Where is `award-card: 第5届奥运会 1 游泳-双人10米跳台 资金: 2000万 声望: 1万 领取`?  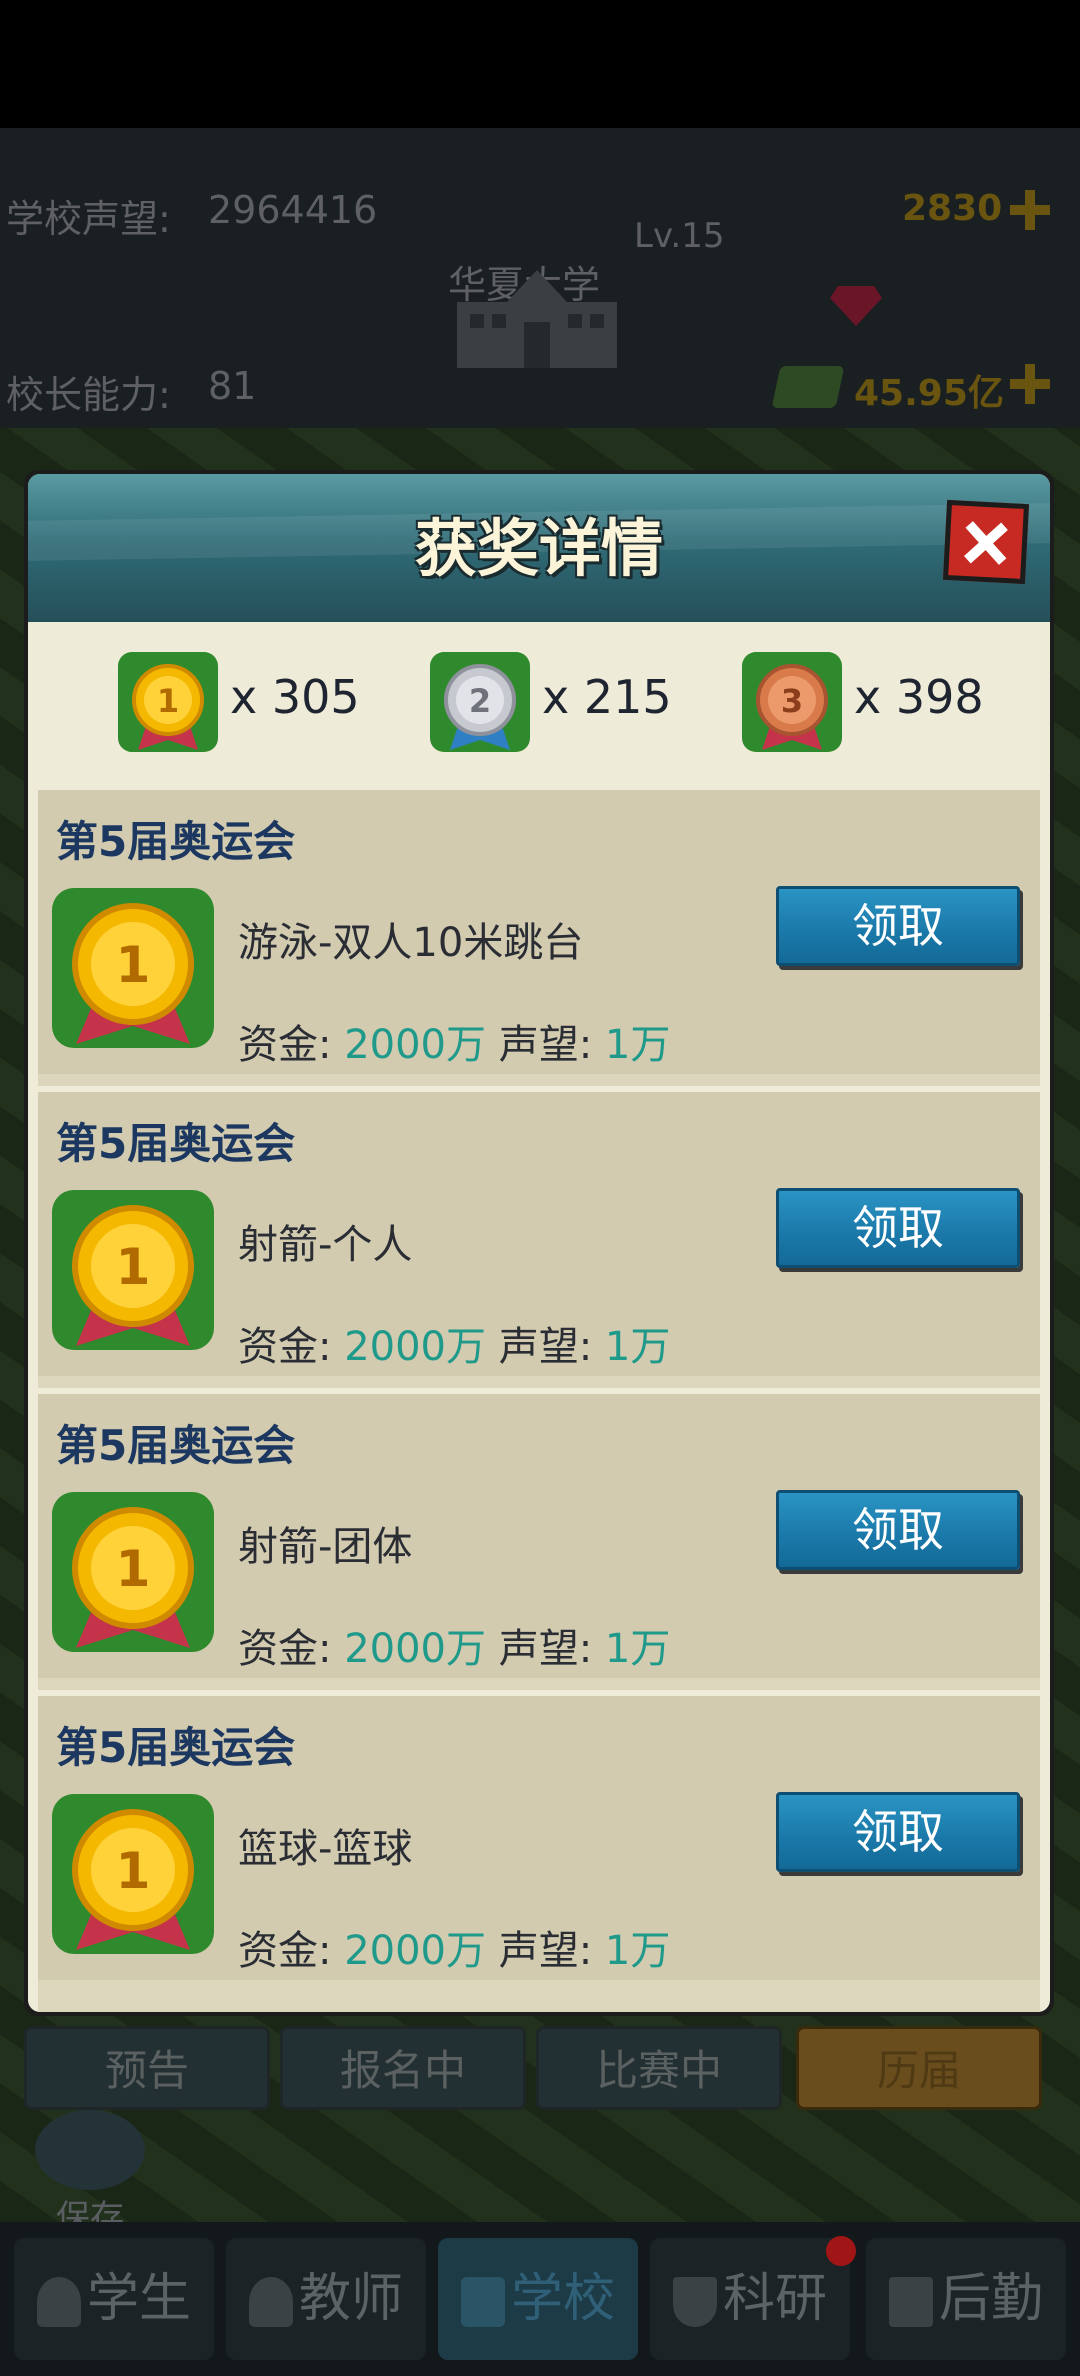 award-card: 第5届奥运会 1 游泳-双人10米跳台 资金: 2000万 声望: 1万 领取 is located at coordinates (539, 929).